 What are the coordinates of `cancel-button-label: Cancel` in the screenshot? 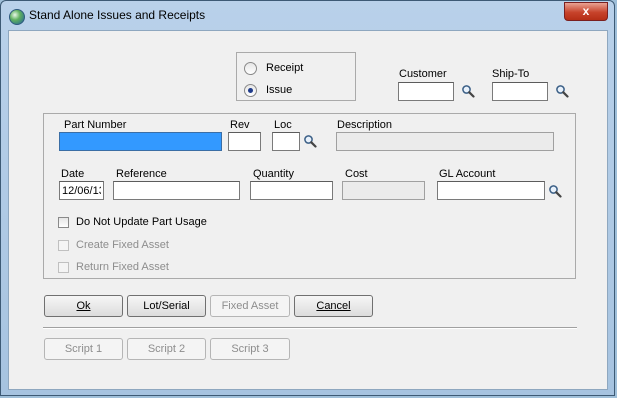 It's located at (333, 306).